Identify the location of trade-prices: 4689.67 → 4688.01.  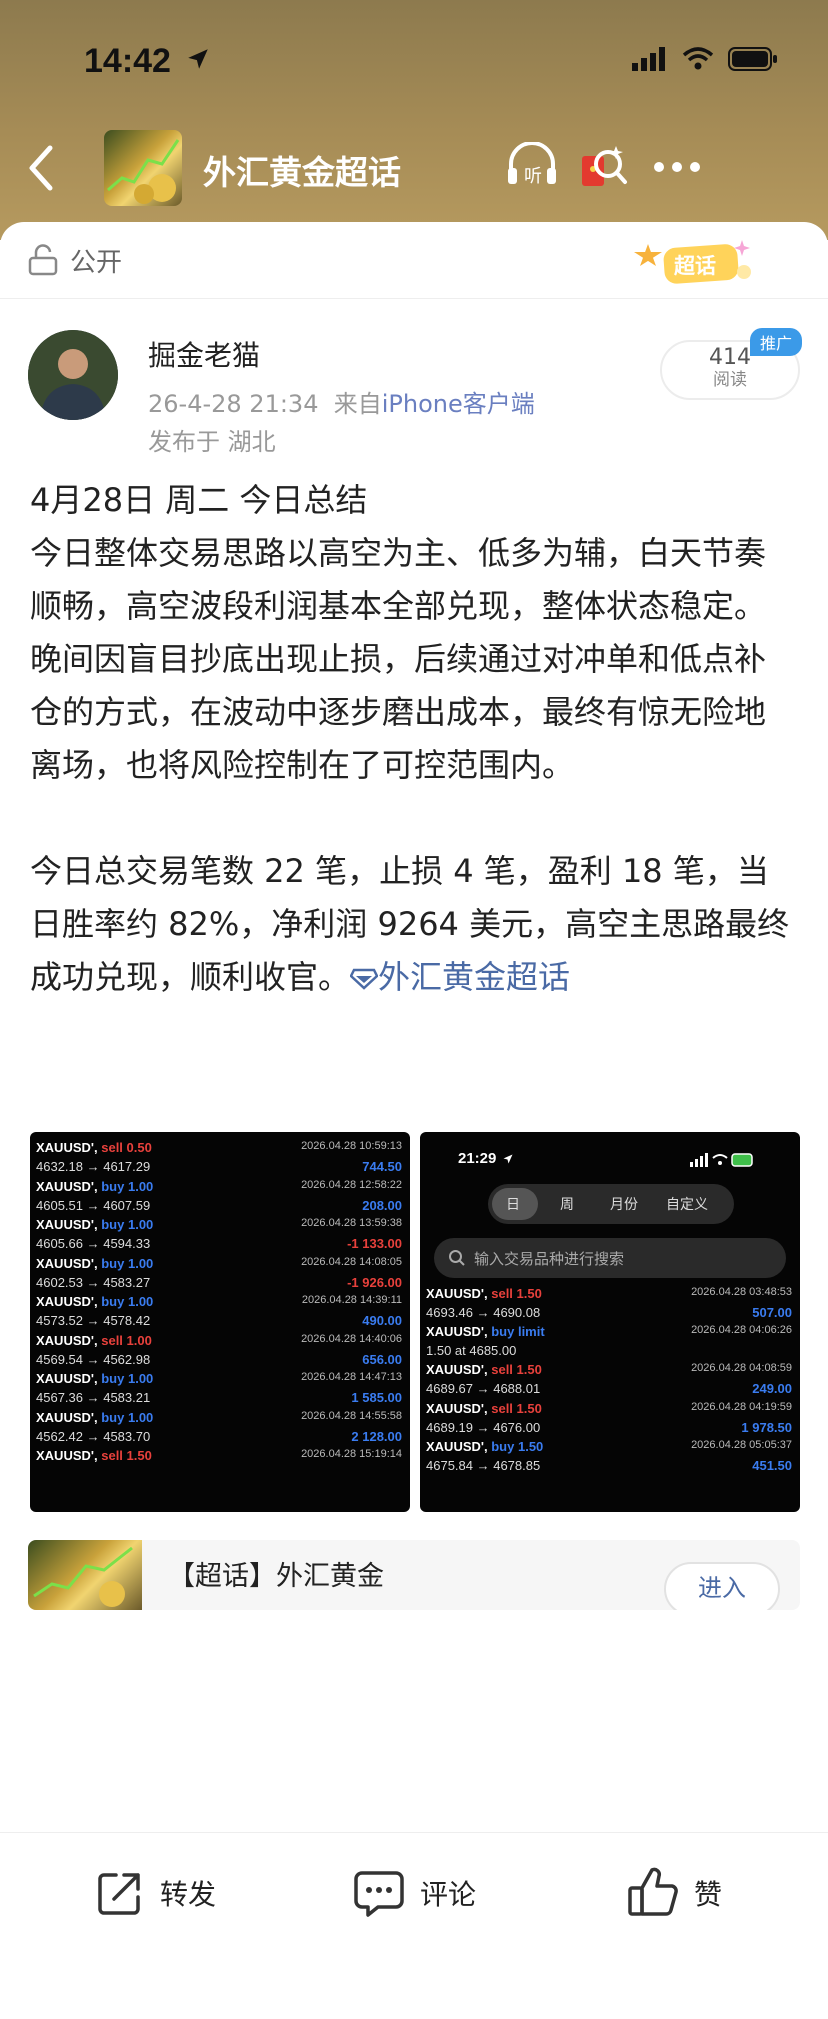
(483, 1389).